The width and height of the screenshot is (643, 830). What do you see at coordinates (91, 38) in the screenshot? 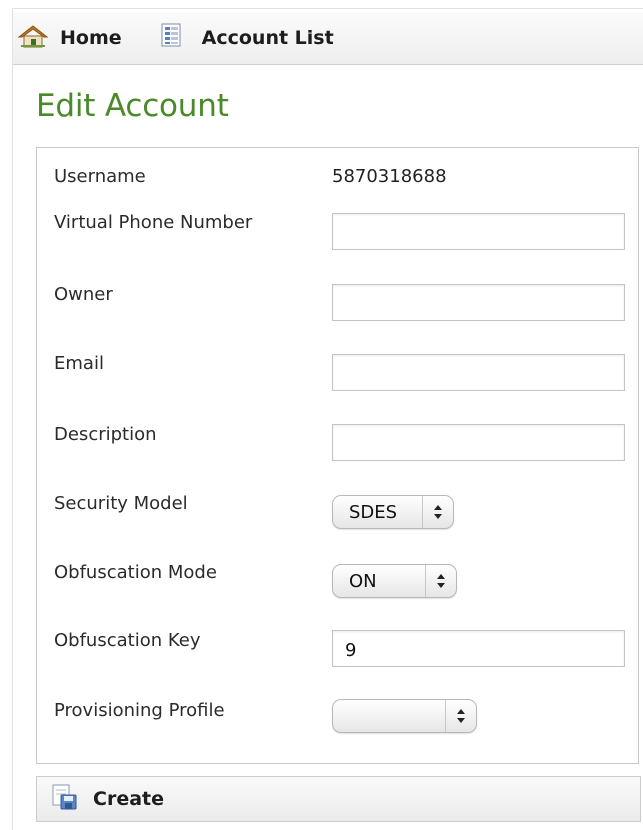
I see `nav-home-label: Home` at bounding box center [91, 38].